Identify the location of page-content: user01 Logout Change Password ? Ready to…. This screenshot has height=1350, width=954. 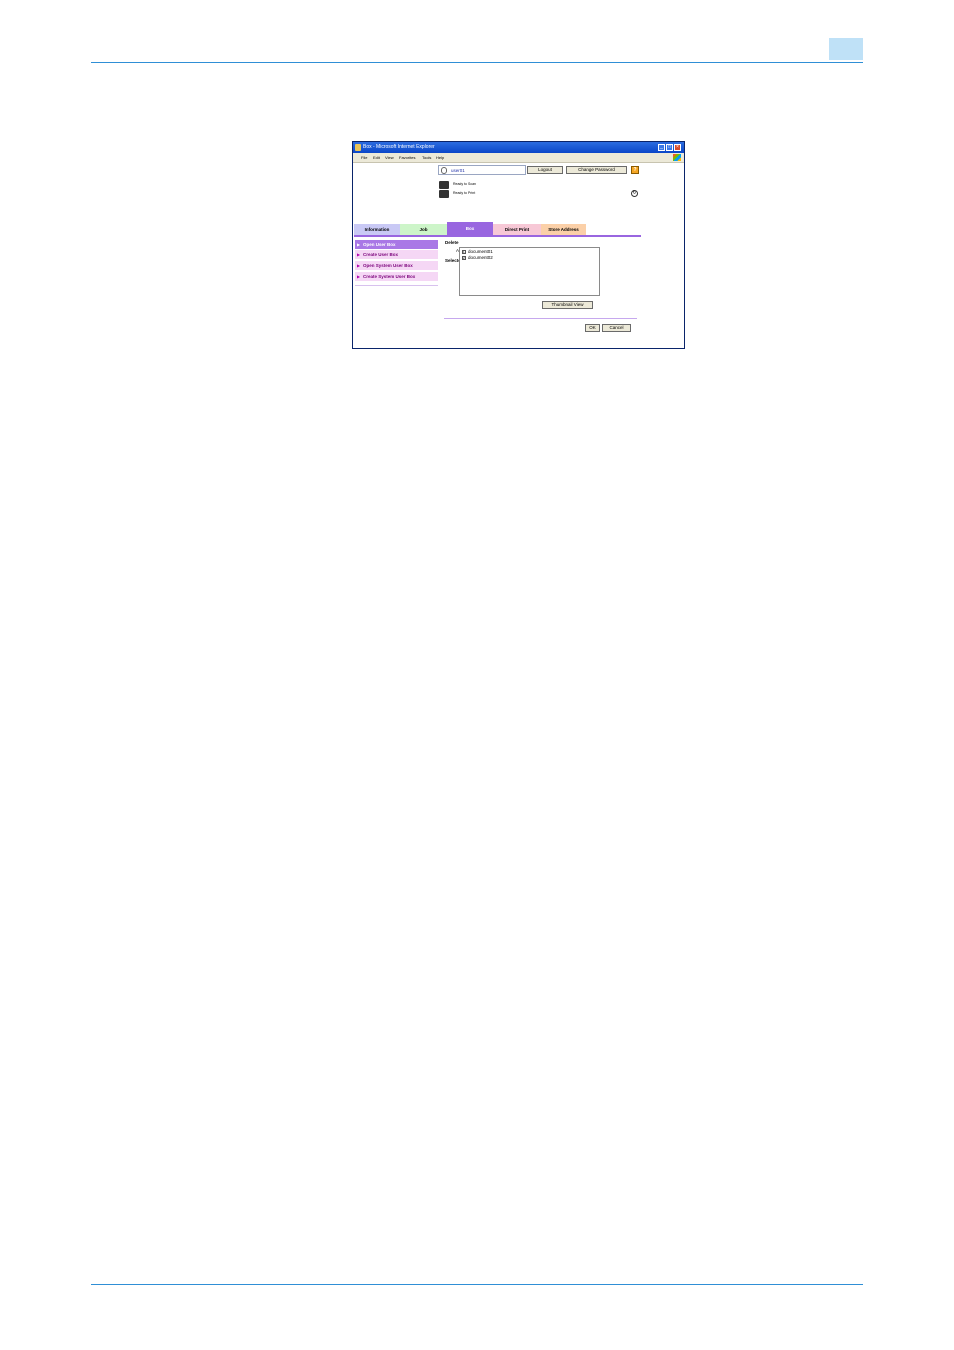
(518, 255).